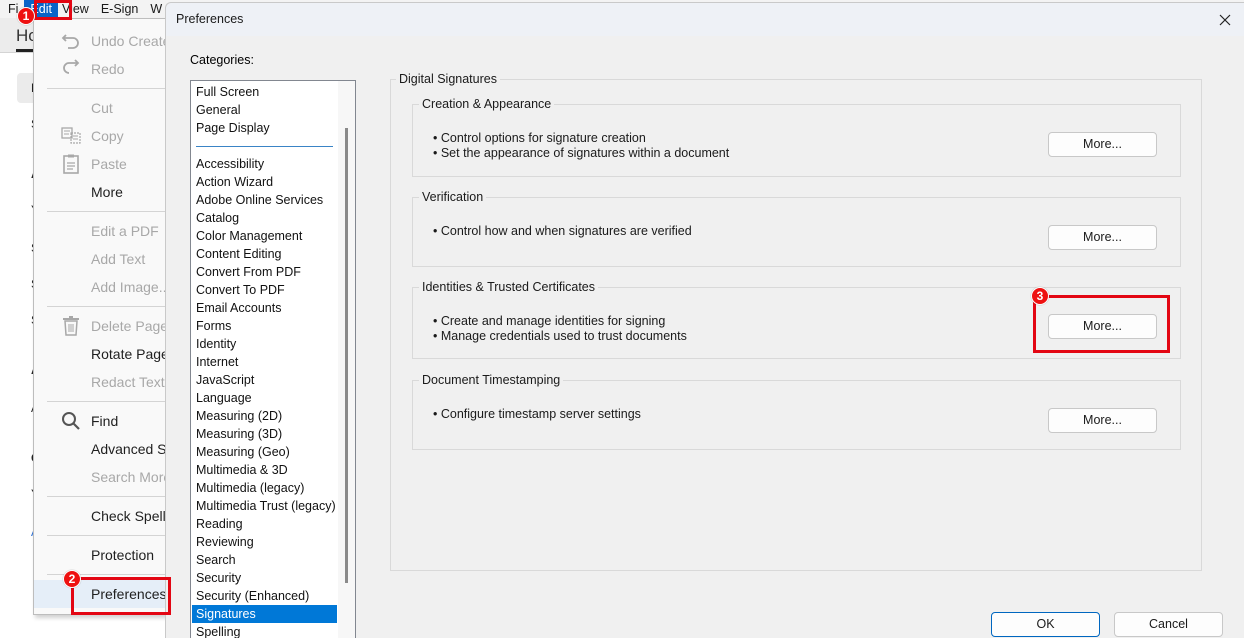 This screenshot has height=638, width=1244. What do you see at coordinates (264, 128) in the screenshot?
I see `category-item: Page Display` at bounding box center [264, 128].